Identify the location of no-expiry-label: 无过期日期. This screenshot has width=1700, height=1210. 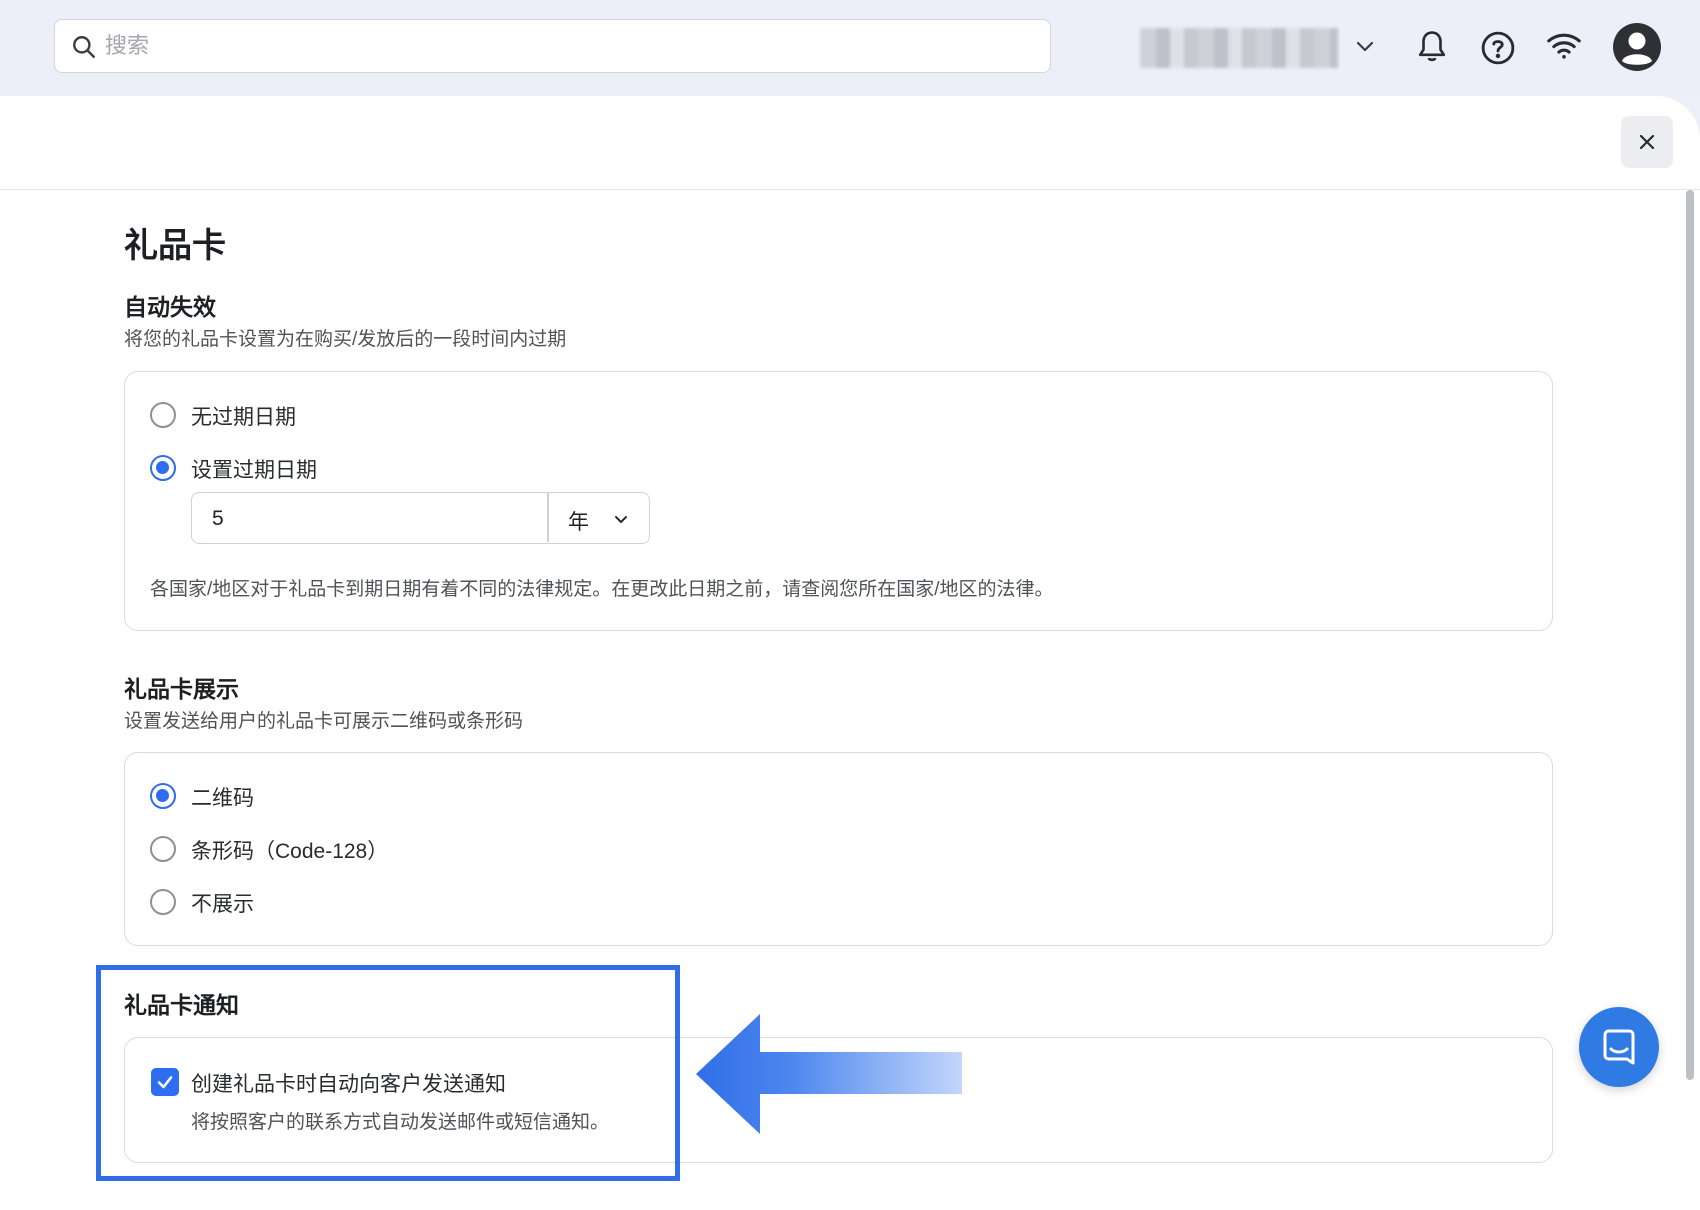
(243, 417).